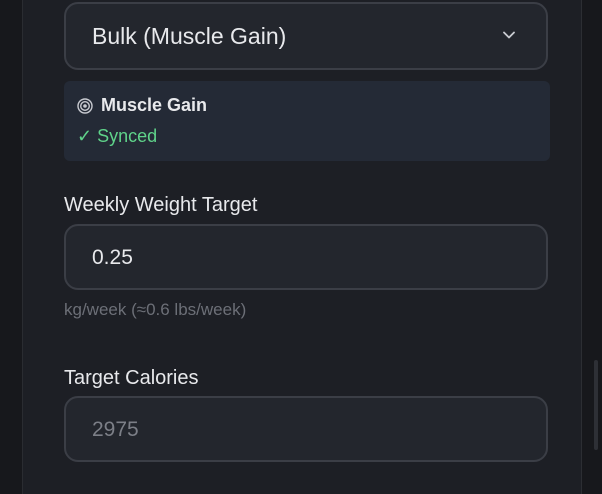 Image resolution: width=602 pixels, height=494 pixels. What do you see at coordinates (596, 405) in the screenshot?
I see `scrollbar-thumb` at bounding box center [596, 405].